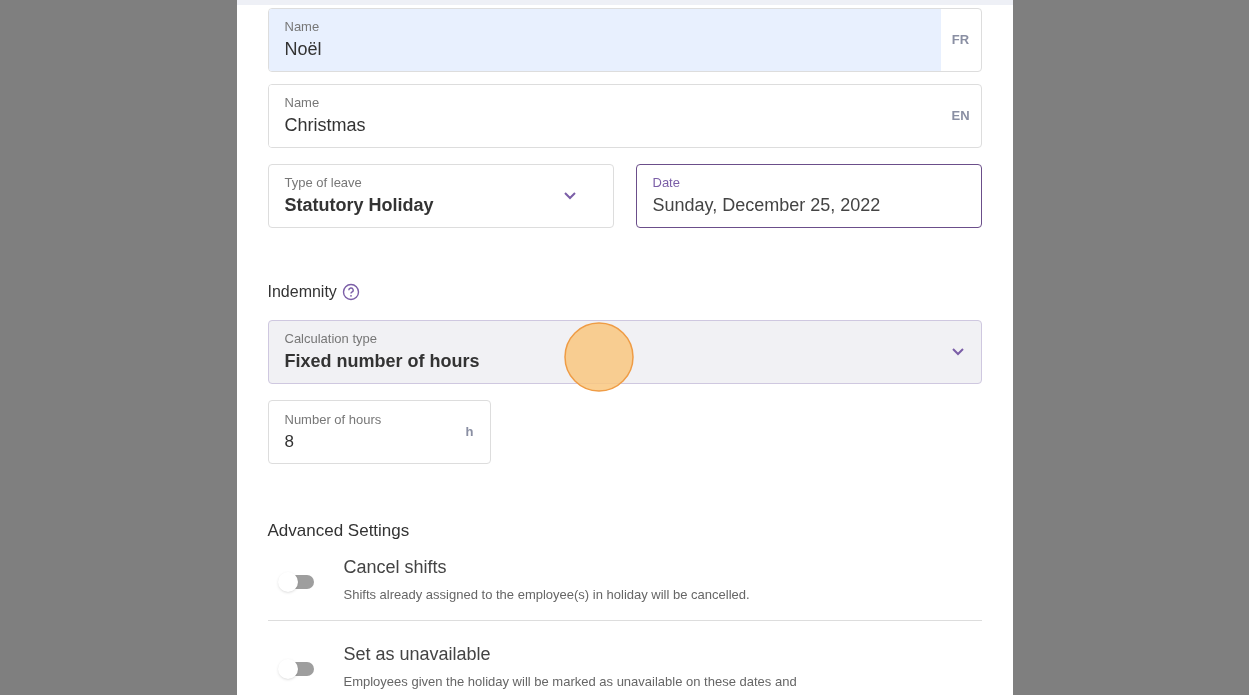 The width and height of the screenshot is (1249, 695). What do you see at coordinates (960, 116) in the screenshot?
I see `language-suffix: EN` at bounding box center [960, 116].